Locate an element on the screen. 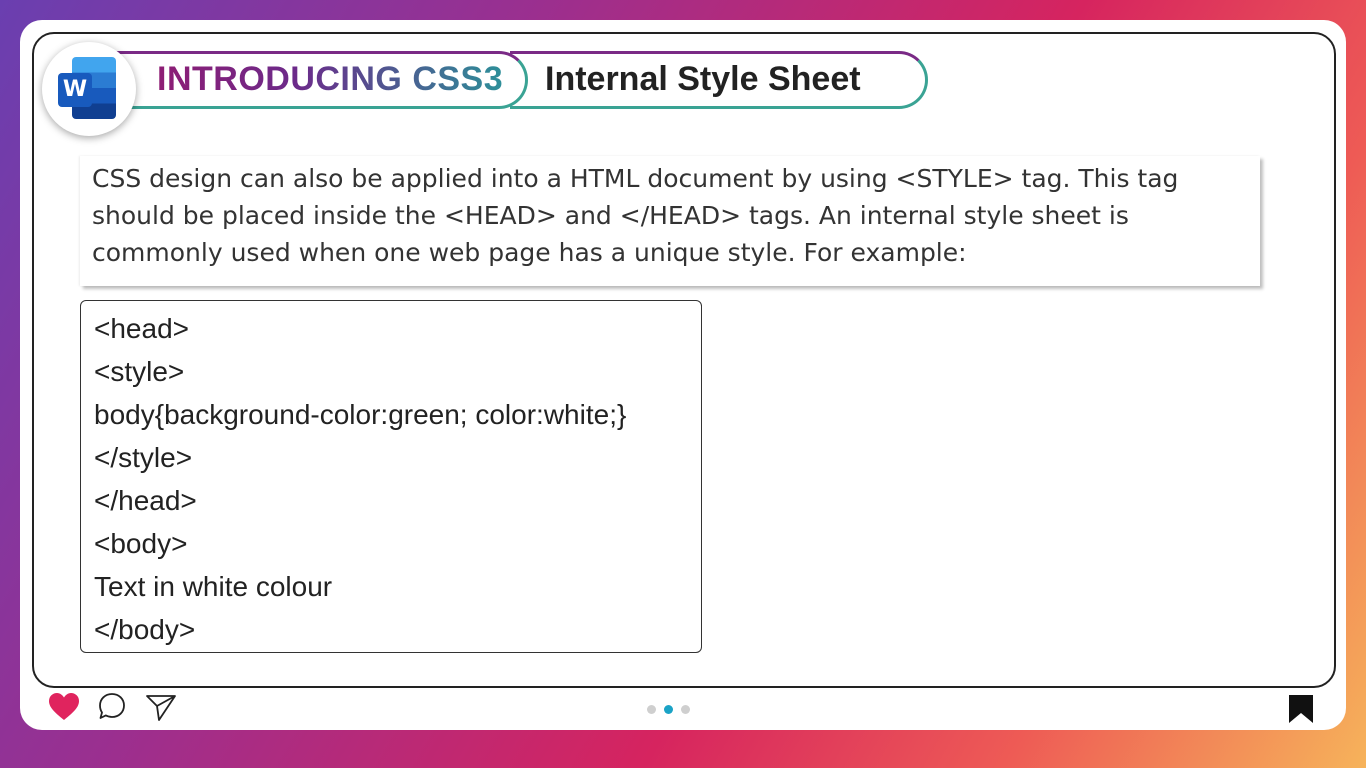 This screenshot has height=768, width=1366. send-icon is located at coordinates (161, 709).